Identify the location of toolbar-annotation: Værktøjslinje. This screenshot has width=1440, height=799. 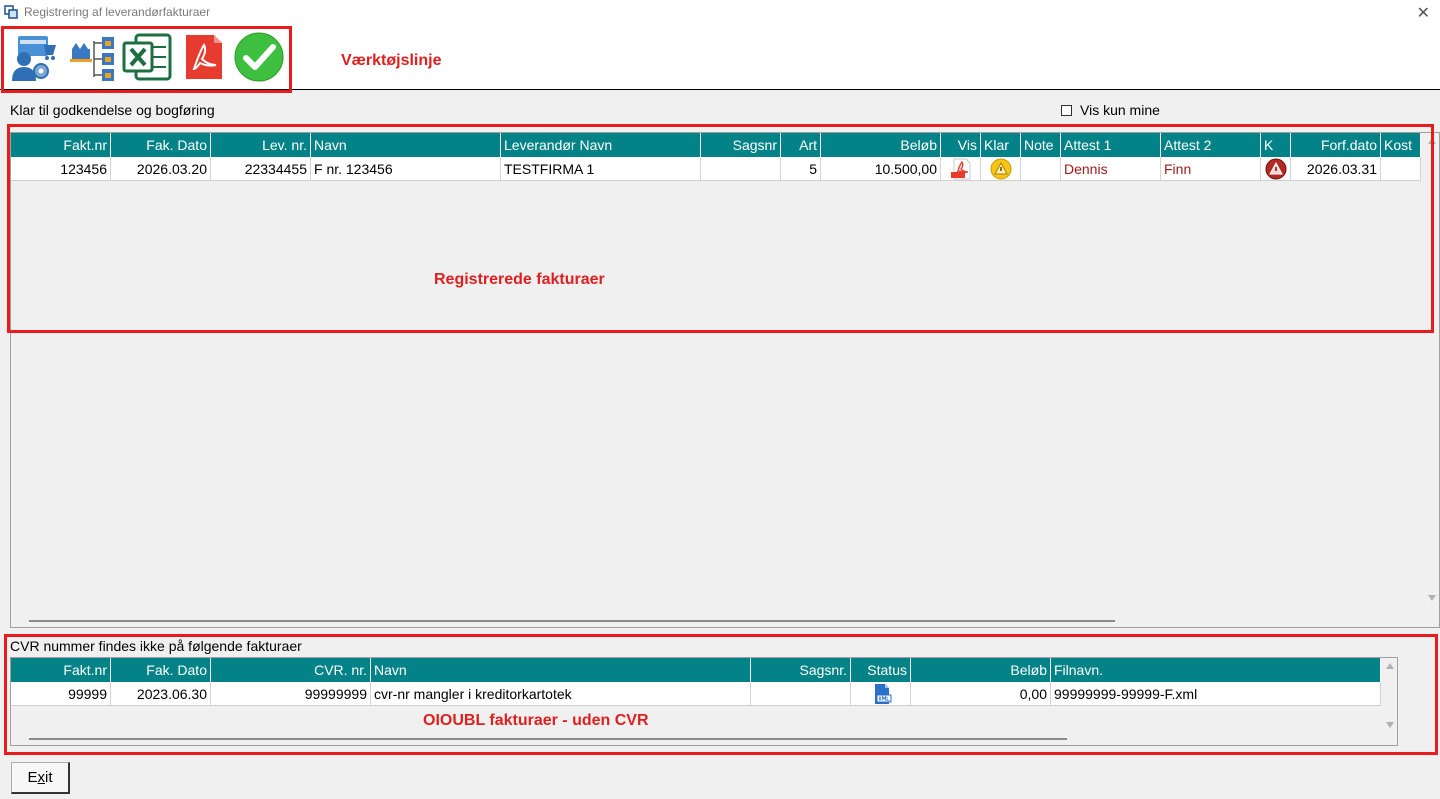
(391, 60).